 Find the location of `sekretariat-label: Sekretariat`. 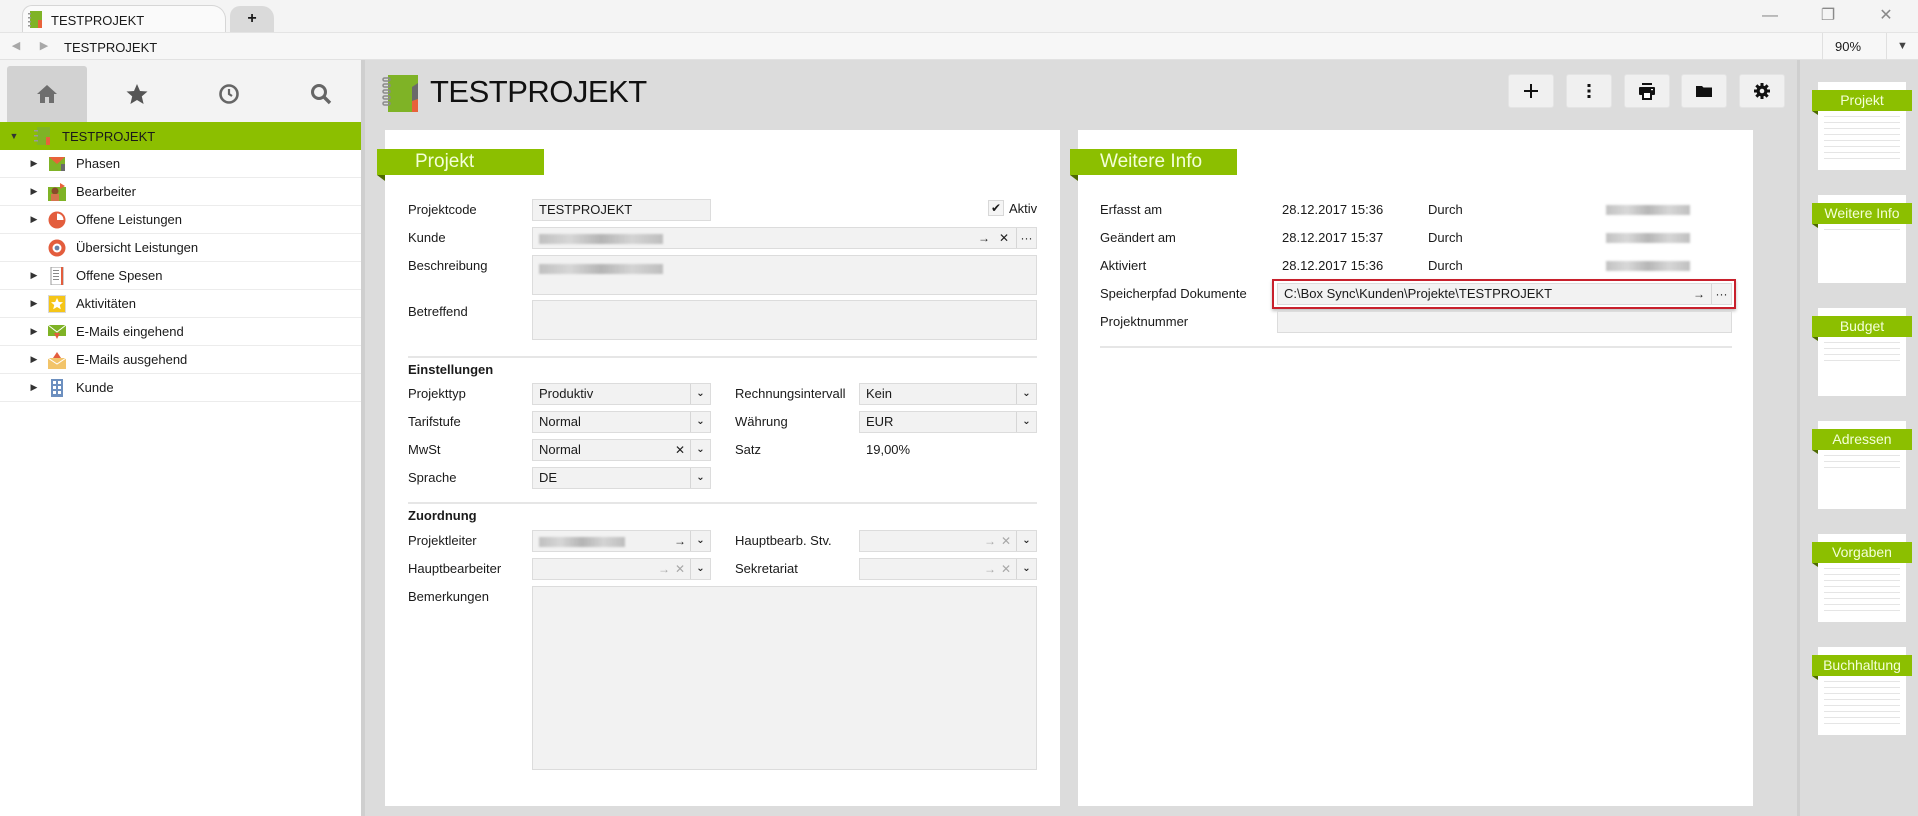

sekretariat-label: Sekretariat is located at coordinates (766, 568).